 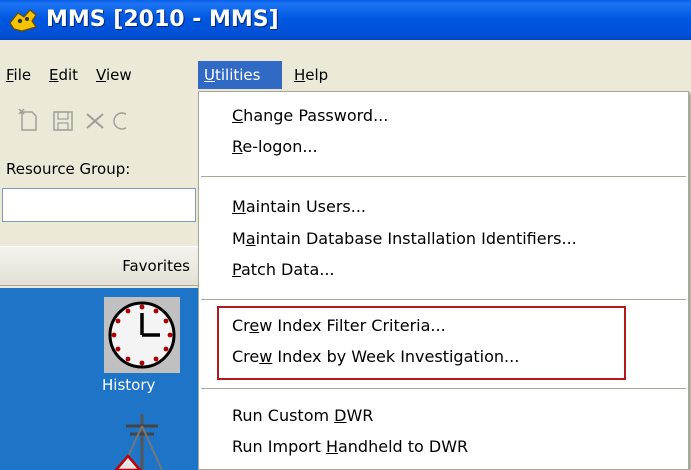 I want to click on menu-help-mnemonic: H, so click(x=300, y=75).